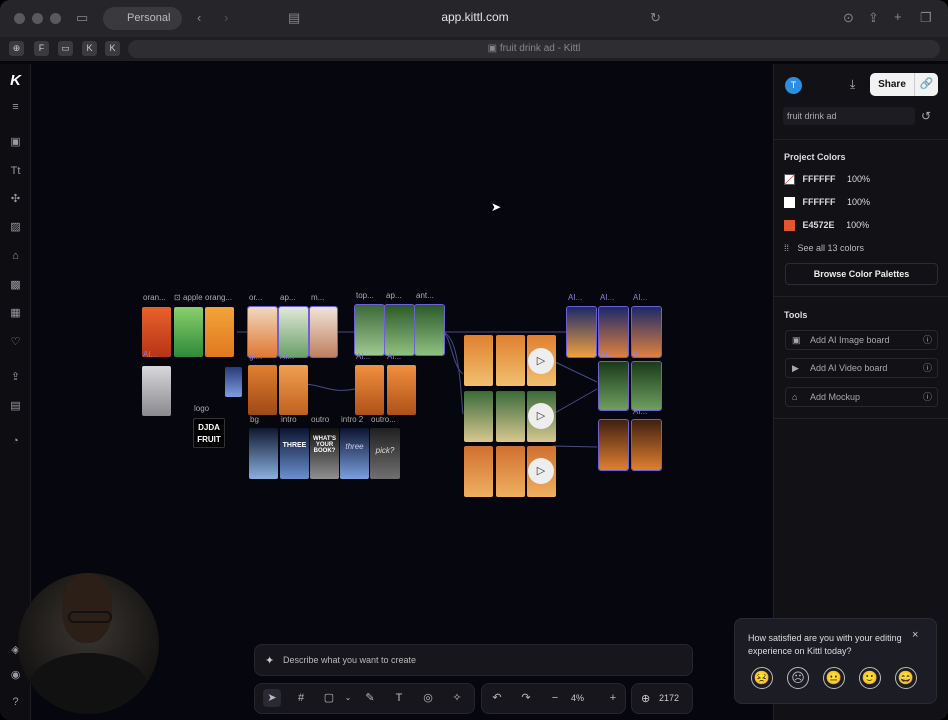  I want to click on play-icon: ▷, so click(541, 471).